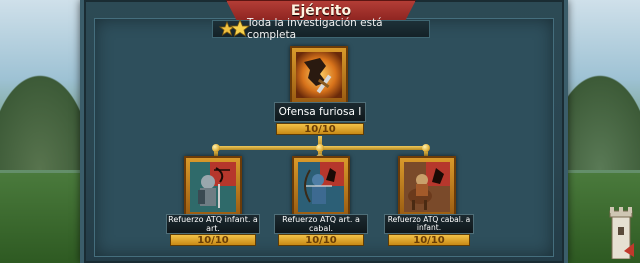 The width and height of the screenshot is (640, 263). I want to click on skill-name-box: Refuerzo ATQ art. a cabal., so click(321, 224).